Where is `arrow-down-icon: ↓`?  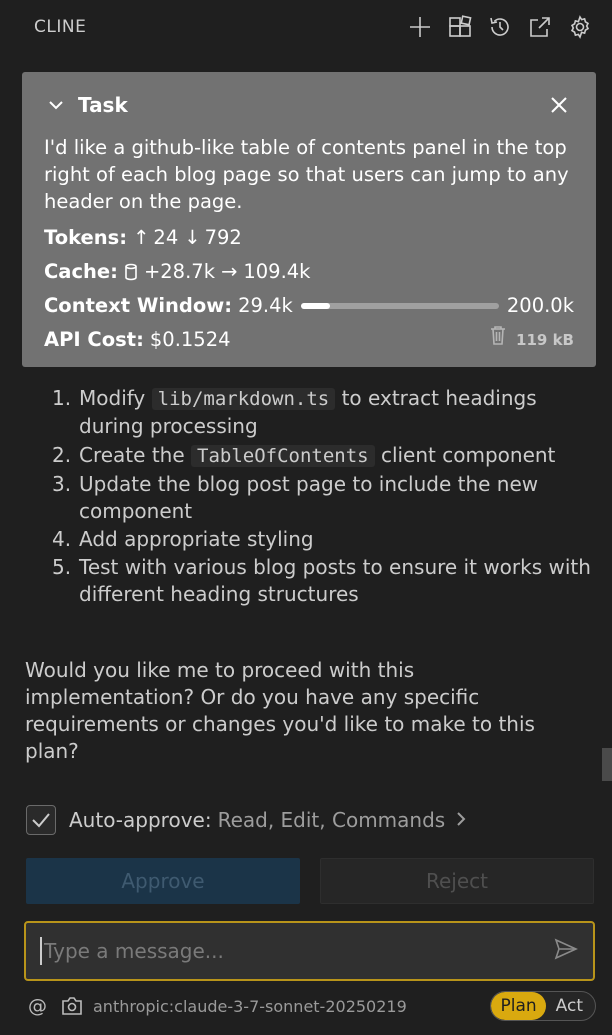 arrow-down-icon: ↓ is located at coordinates (192, 237).